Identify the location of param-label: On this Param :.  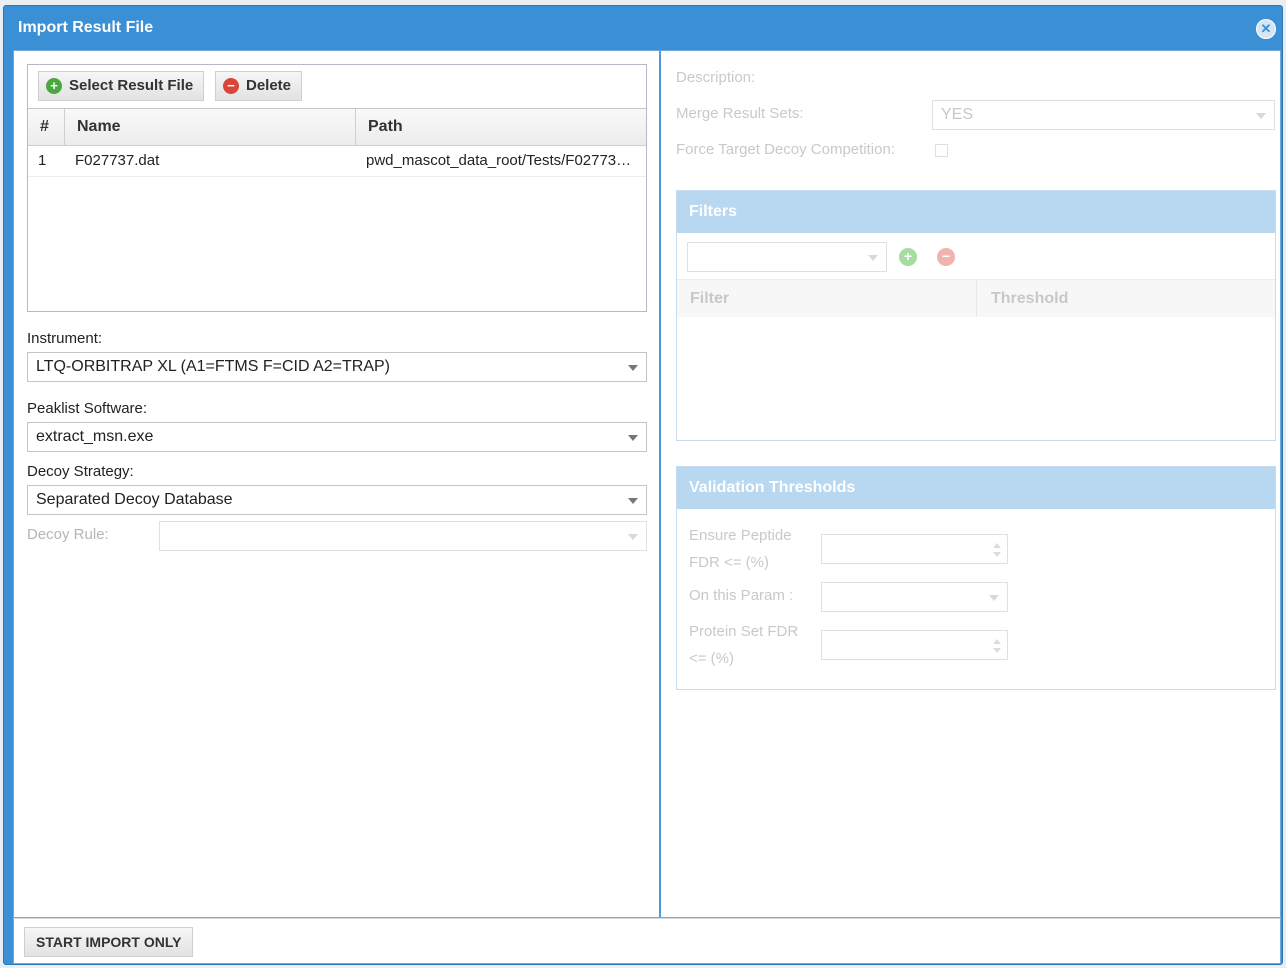
(741, 595).